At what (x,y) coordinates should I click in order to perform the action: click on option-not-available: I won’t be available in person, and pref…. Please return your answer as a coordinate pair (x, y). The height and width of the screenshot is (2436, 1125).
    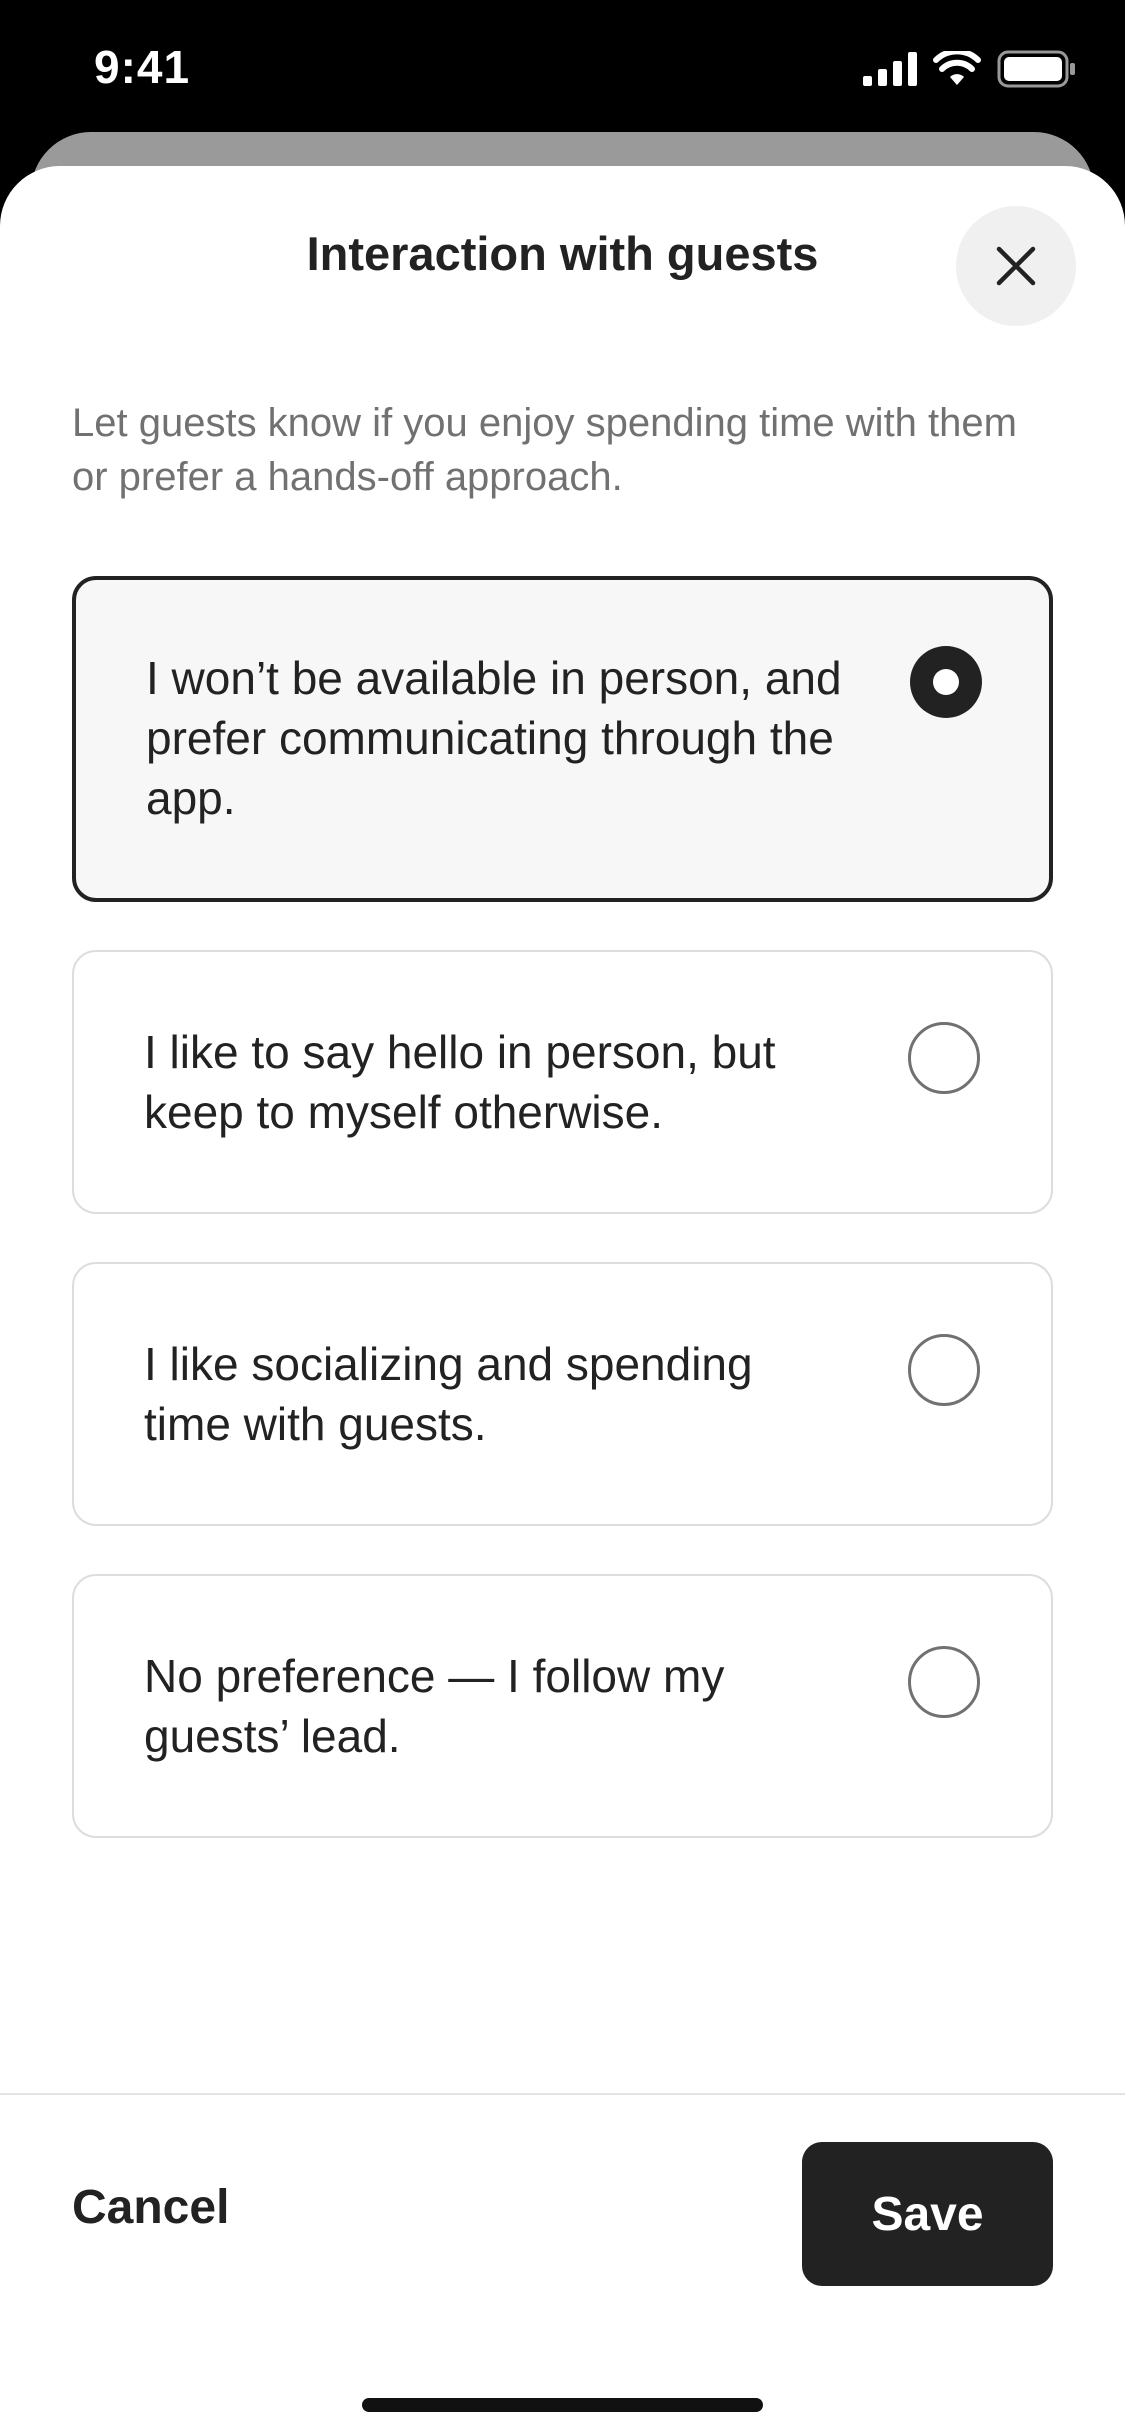
    Looking at the image, I should click on (562, 739).